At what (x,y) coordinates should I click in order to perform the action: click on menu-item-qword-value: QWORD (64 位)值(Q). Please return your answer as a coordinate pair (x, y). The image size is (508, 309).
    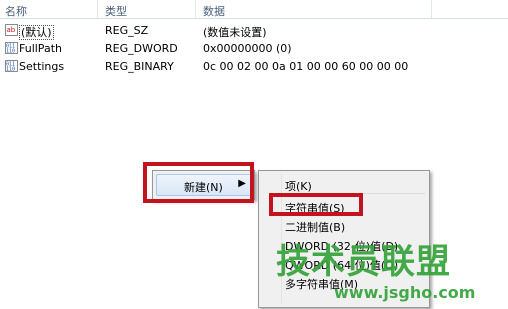
    Looking at the image, I should click on (341, 265).